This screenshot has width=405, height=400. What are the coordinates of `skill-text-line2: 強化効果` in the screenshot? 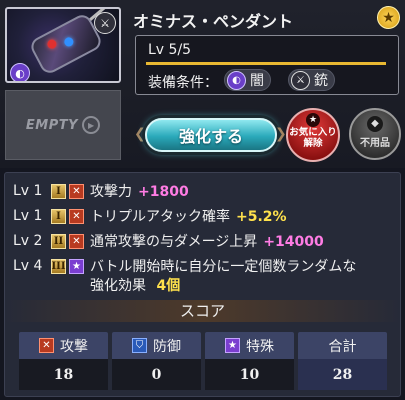 It's located at (118, 286).